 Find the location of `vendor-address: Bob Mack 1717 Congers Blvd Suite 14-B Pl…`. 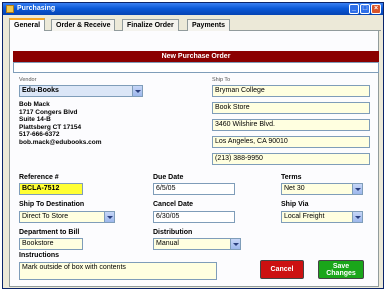

vendor-address: Bob Mack 1717 Congers Blvd Suite 14-B Pl… is located at coordinates (60, 123).